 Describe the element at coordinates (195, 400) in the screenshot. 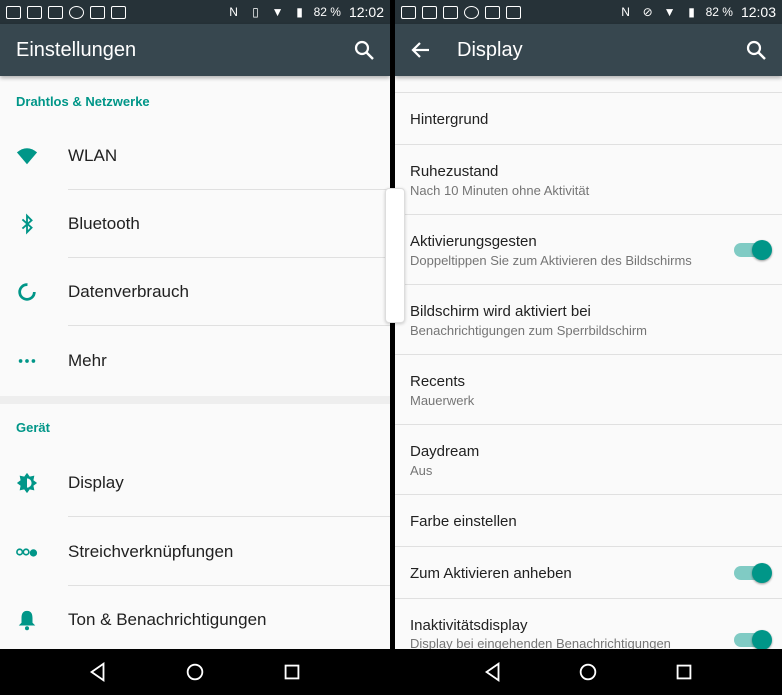

I see `section-gap` at that location.